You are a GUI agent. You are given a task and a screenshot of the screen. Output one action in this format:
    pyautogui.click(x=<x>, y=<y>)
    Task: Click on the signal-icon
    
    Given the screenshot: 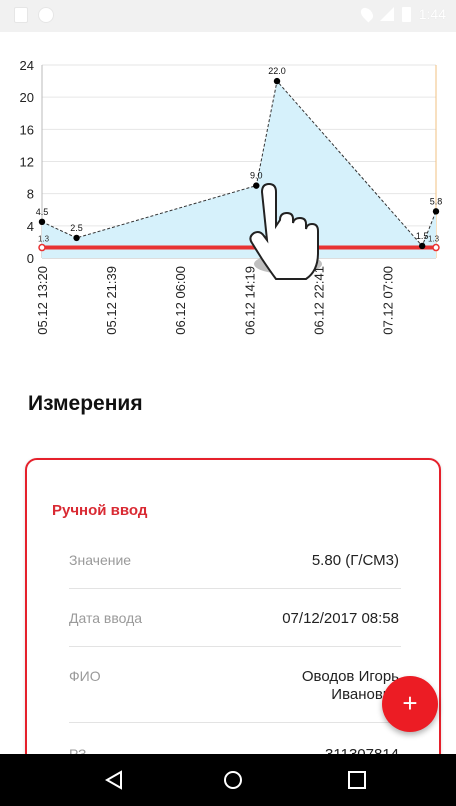 What is the action you would take?
    pyautogui.click(x=386, y=14)
    